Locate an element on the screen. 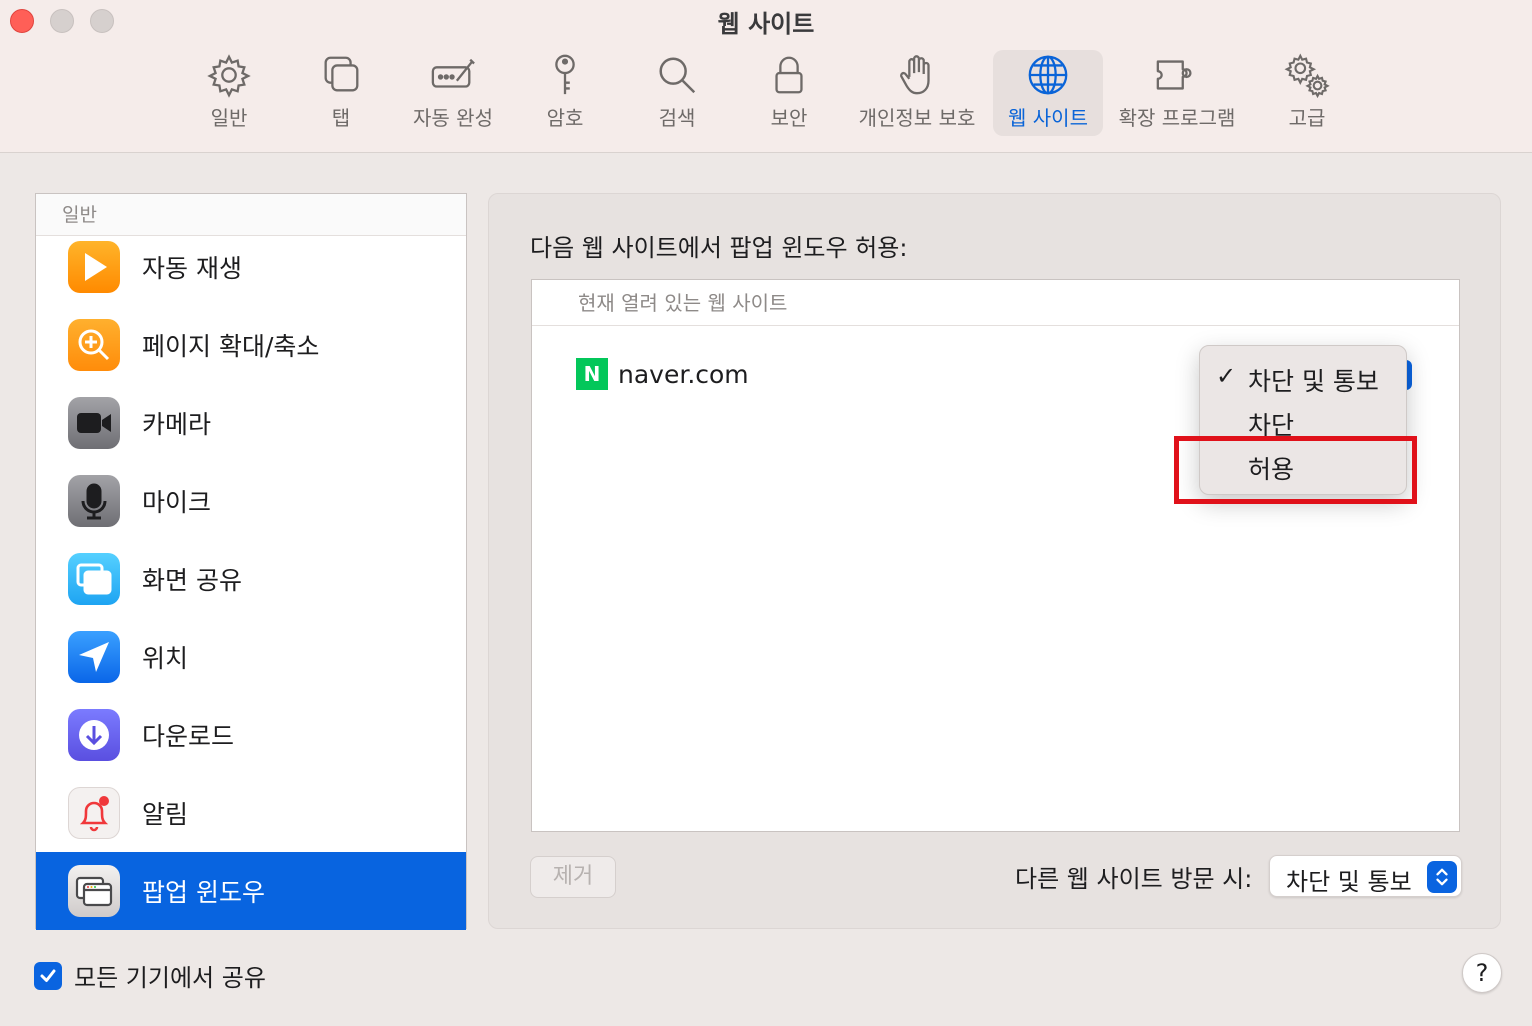  bell-icon is located at coordinates (94, 813).